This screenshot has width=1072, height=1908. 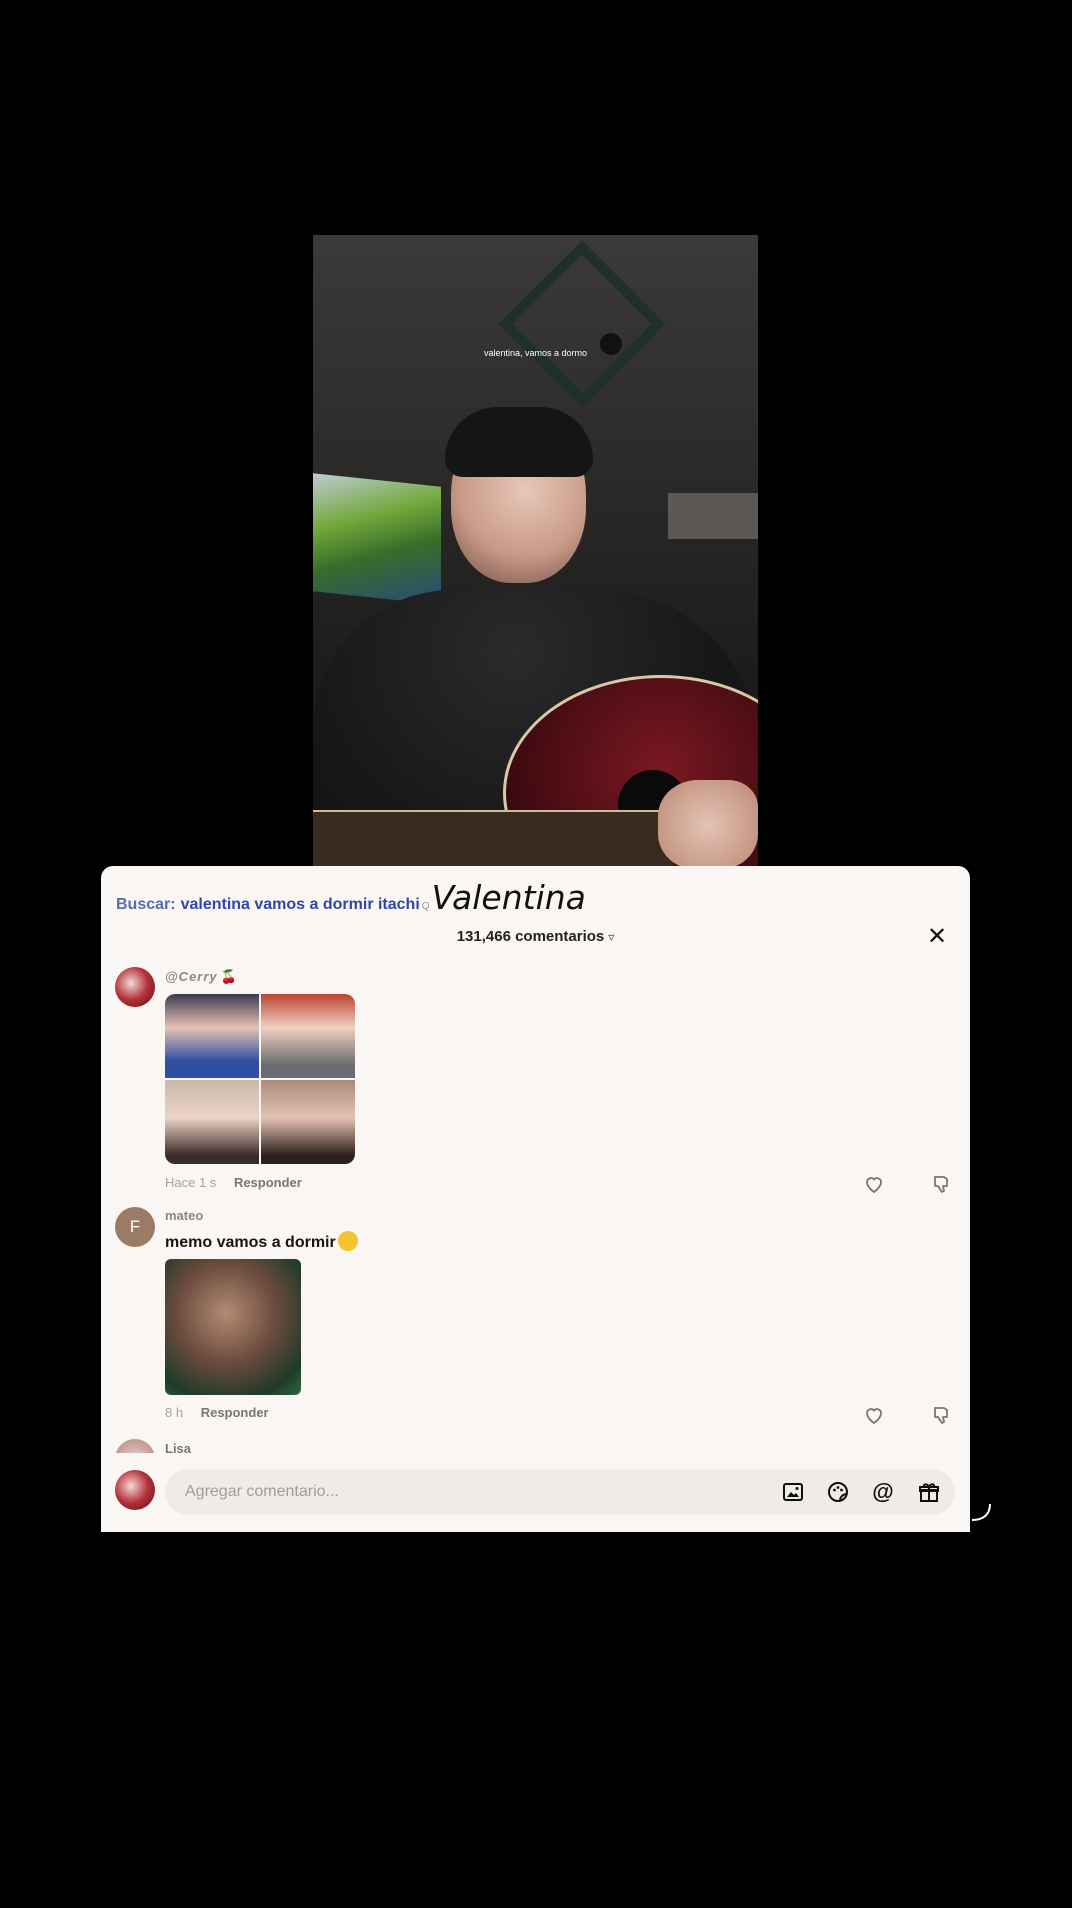 What do you see at coordinates (530, 936) in the screenshot?
I see `comments-count-label: 131,466 comentarios` at bounding box center [530, 936].